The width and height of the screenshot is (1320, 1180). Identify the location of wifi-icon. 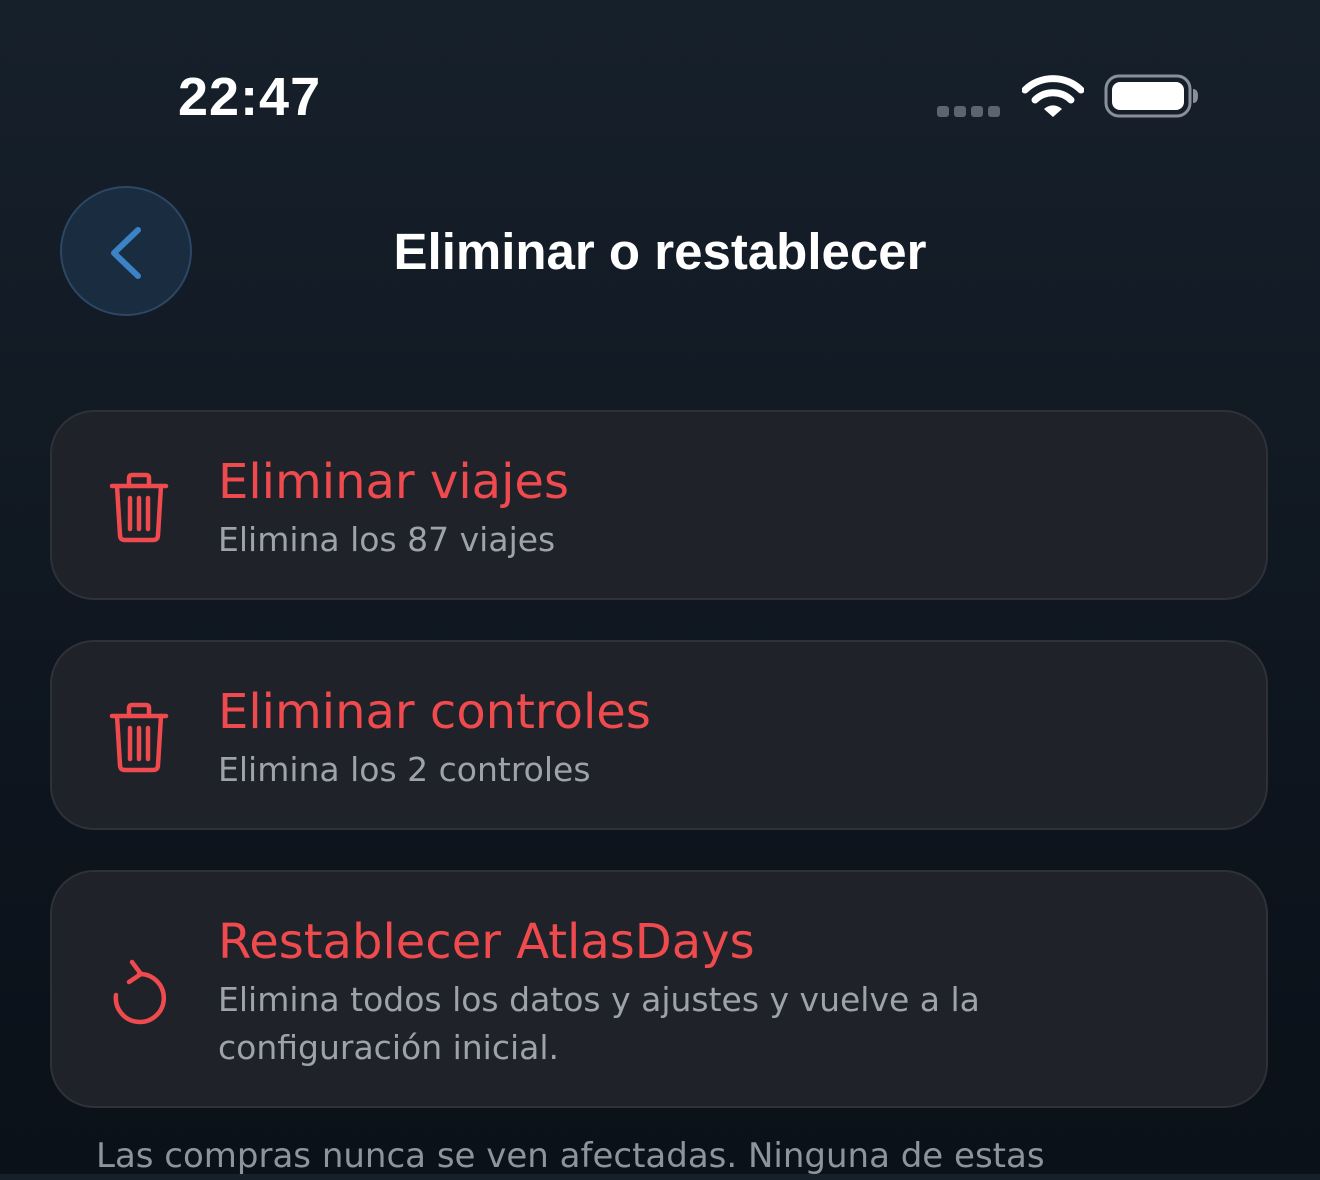
(1053, 99).